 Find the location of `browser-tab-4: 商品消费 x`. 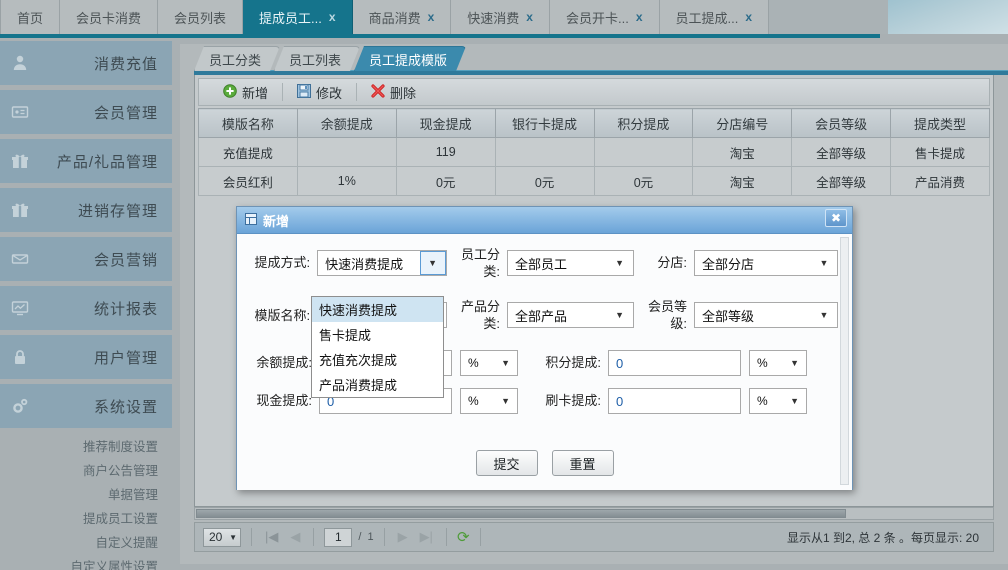

browser-tab-4: 商品消费 x is located at coordinates (402, 17).